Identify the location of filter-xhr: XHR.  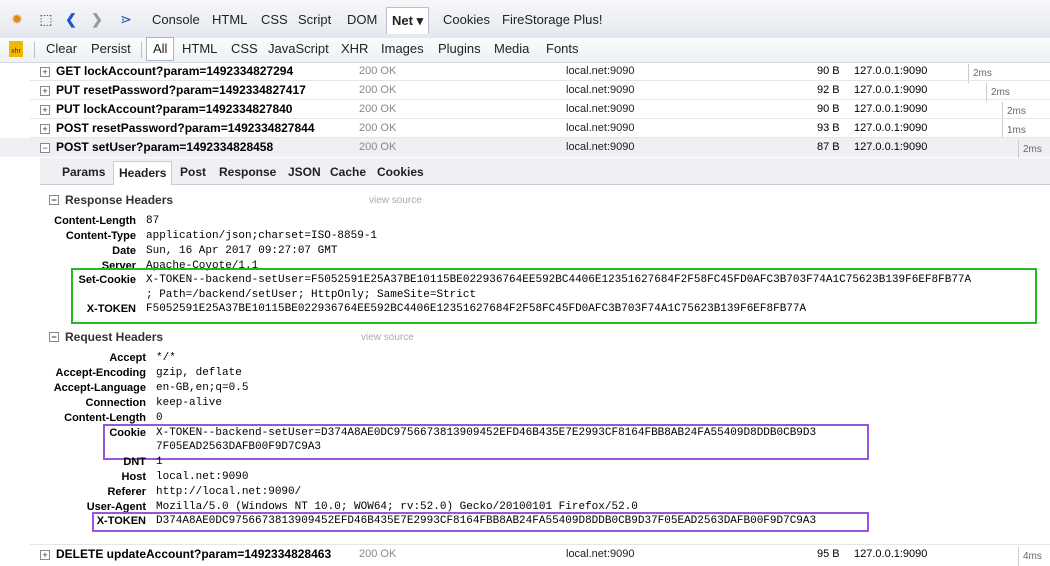
(354, 48).